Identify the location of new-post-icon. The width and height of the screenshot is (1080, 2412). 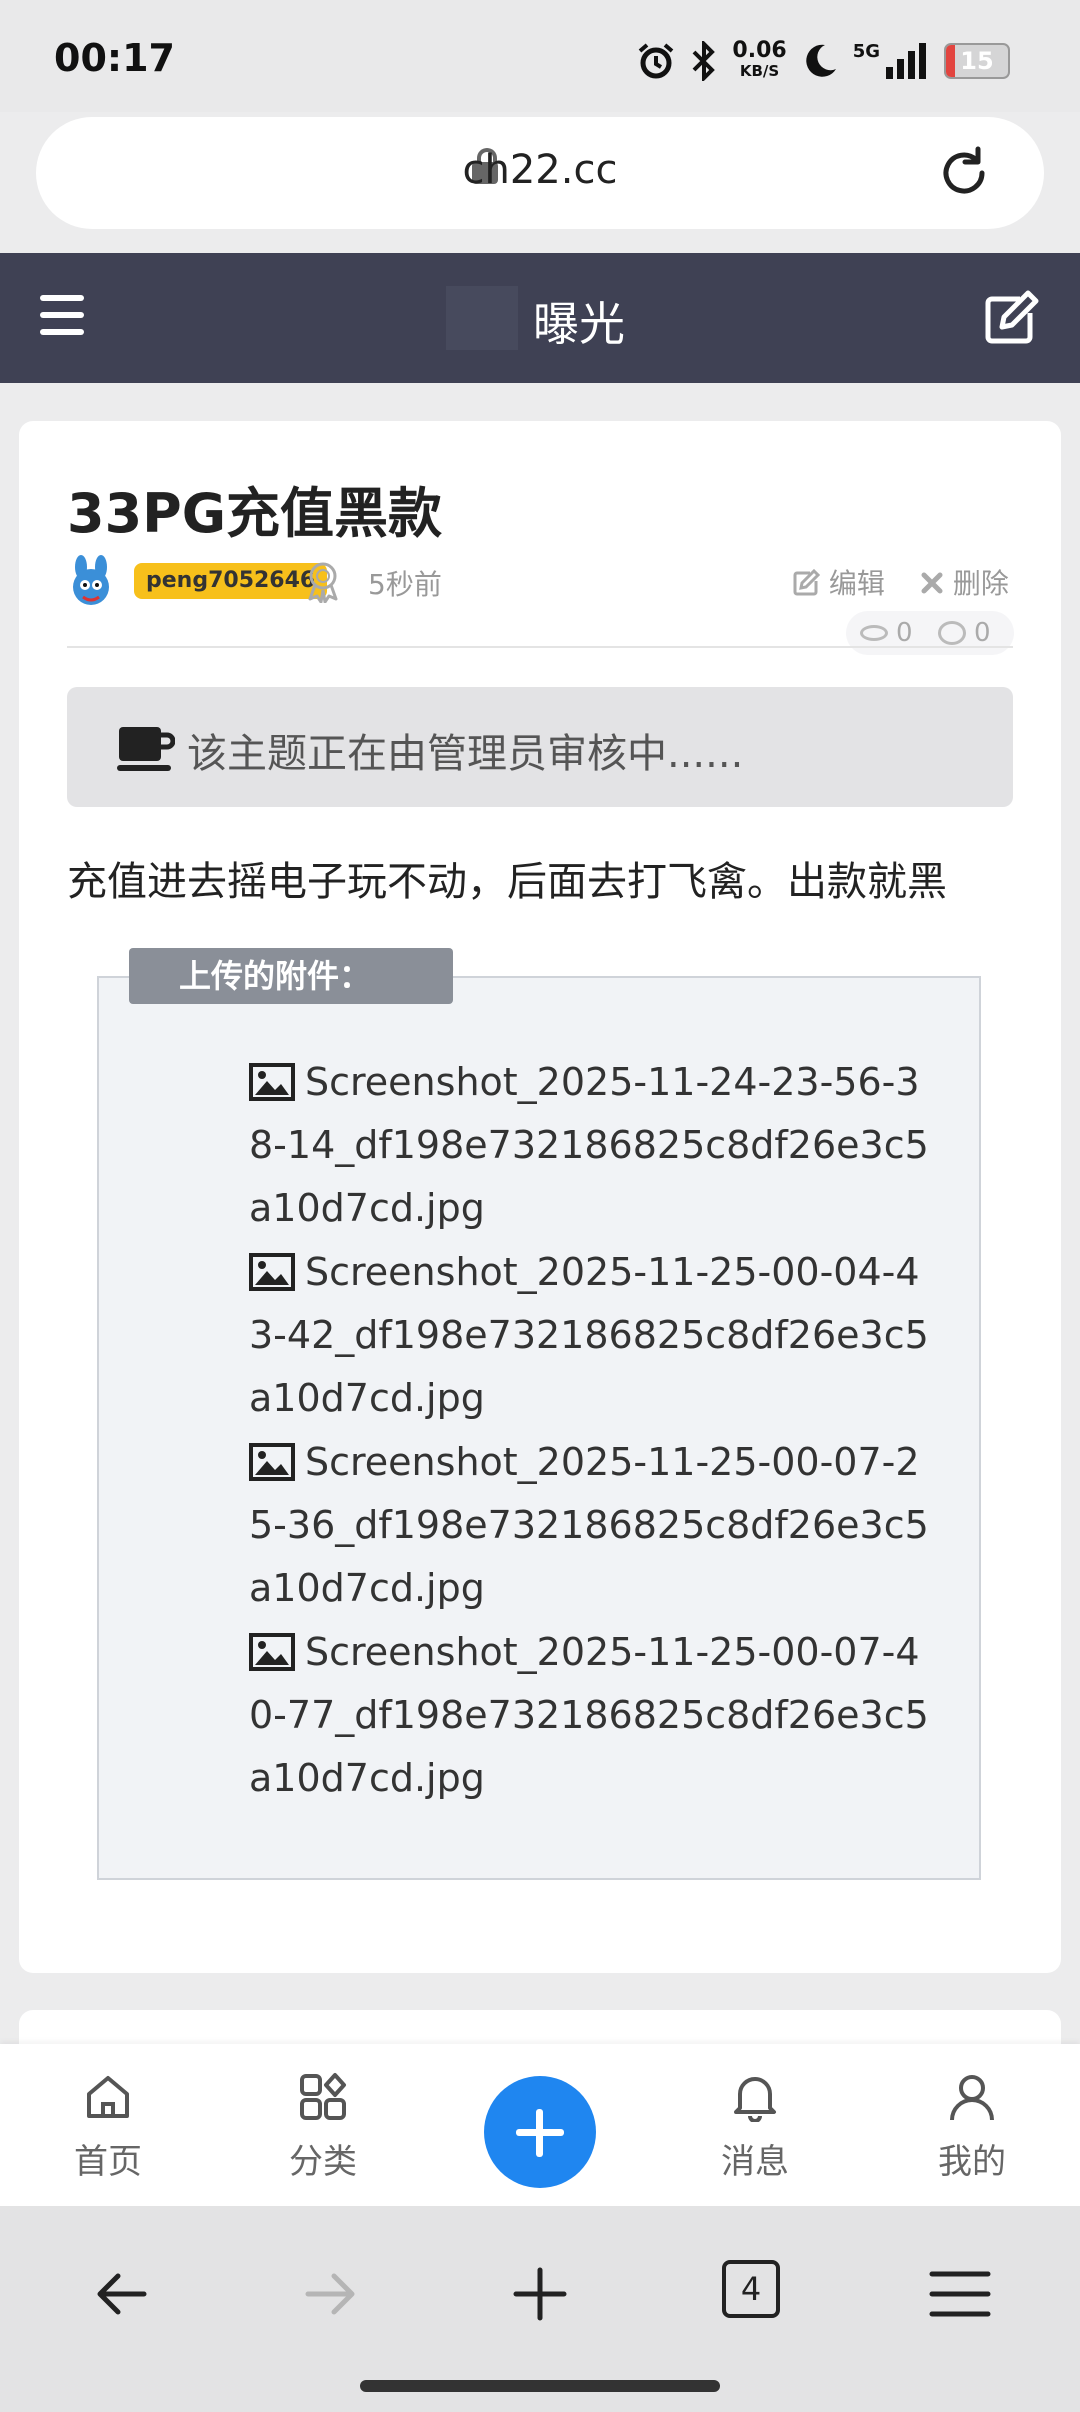
(1011, 318).